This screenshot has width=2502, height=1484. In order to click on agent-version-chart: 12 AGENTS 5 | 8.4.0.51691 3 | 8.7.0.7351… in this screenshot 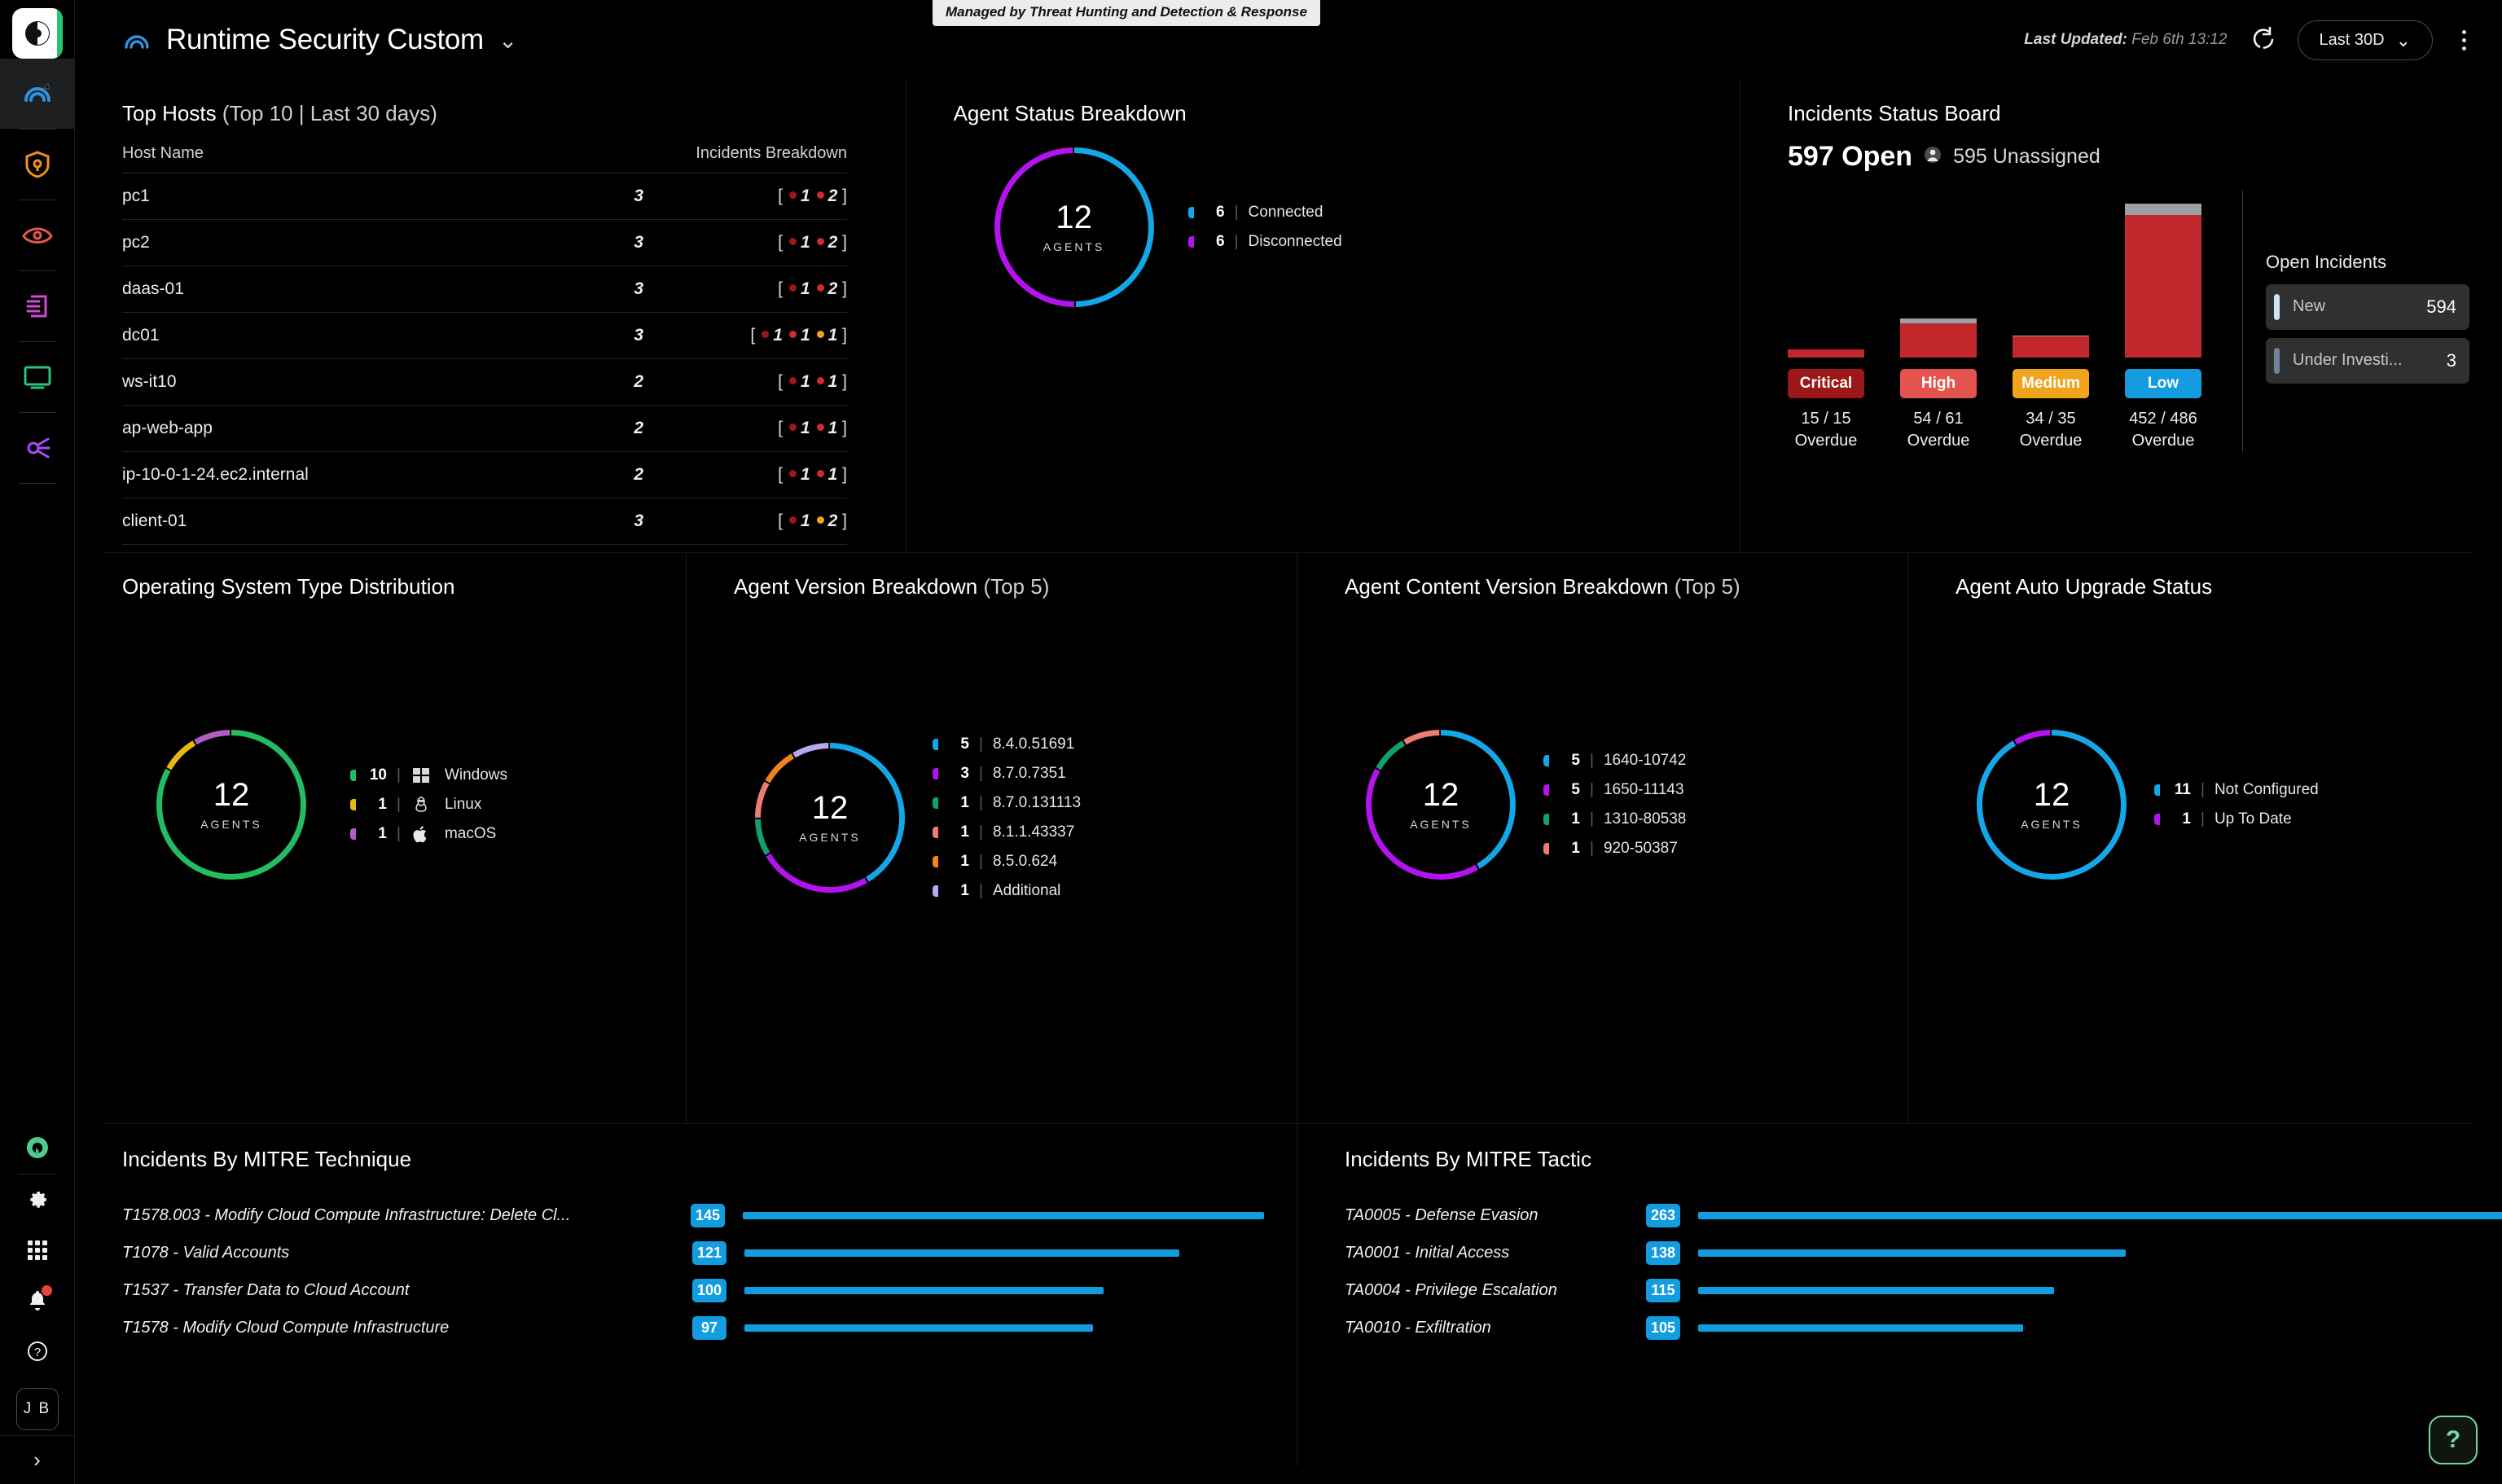, I will do `click(999, 818)`.